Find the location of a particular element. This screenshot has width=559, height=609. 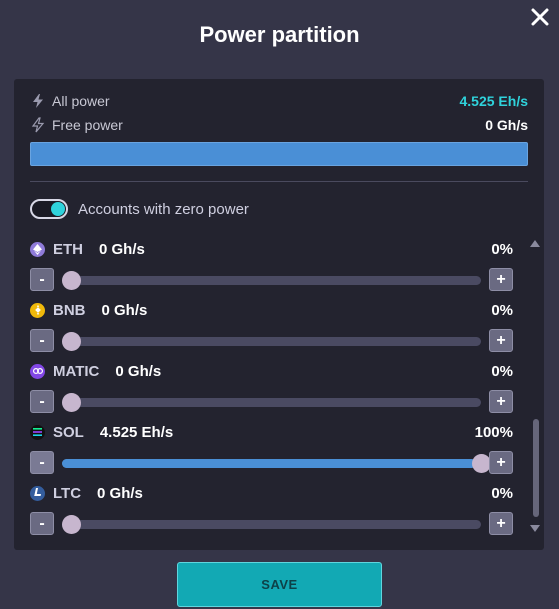

zero-power-toggle is located at coordinates (49, 209).